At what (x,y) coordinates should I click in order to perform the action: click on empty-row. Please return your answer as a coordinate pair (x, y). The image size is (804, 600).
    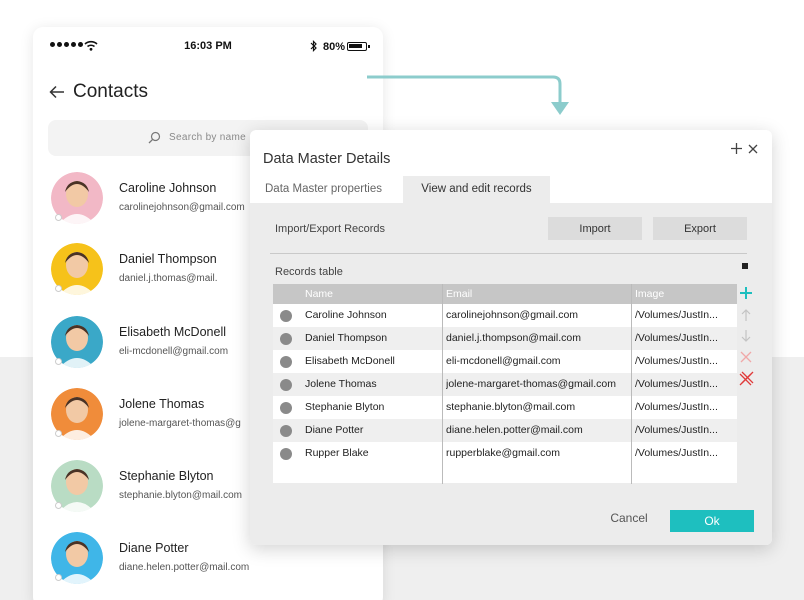
    Looking at the image, I should click on (505, 474).